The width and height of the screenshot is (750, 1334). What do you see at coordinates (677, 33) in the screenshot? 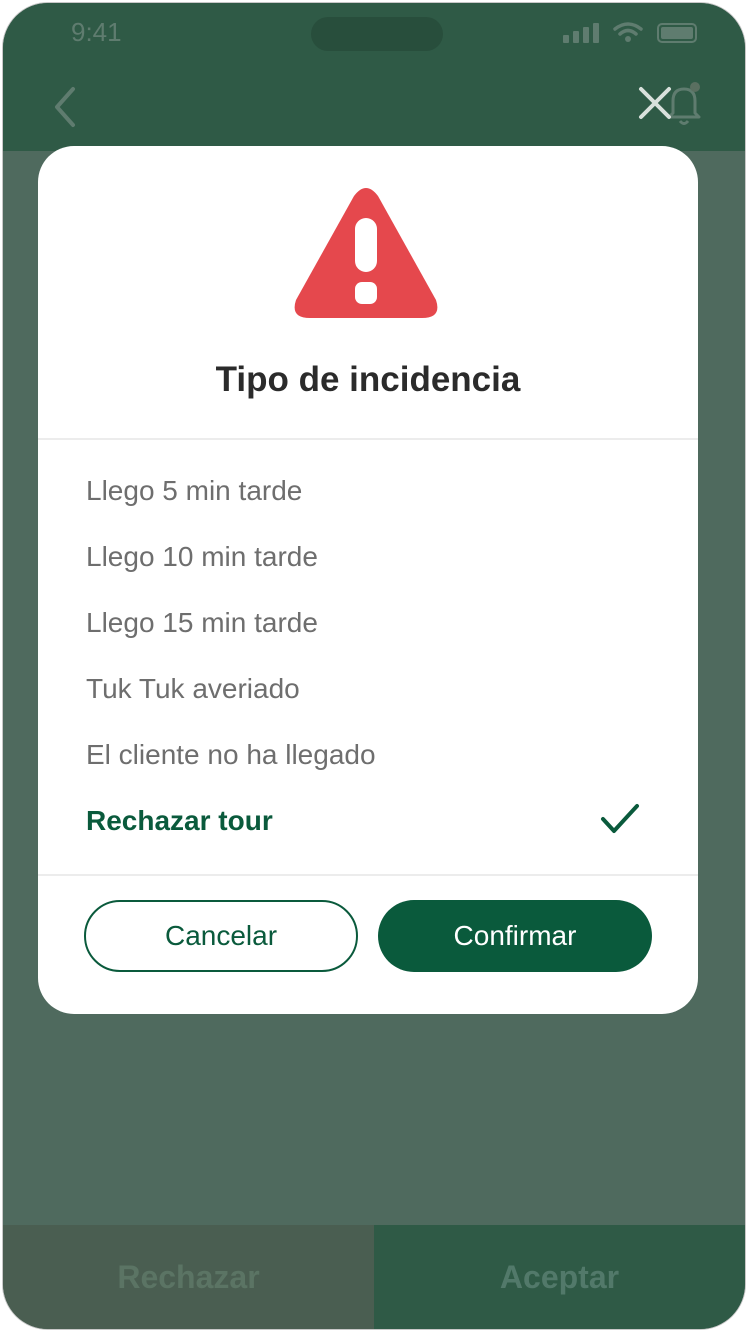
I see `battery-icon` at bounding box center [677, 33].